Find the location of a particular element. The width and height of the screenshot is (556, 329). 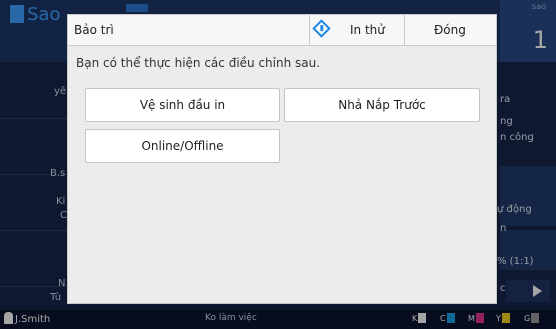

clean-head-button: Vệ sinh đầu in is located at coordinates (182, 105).